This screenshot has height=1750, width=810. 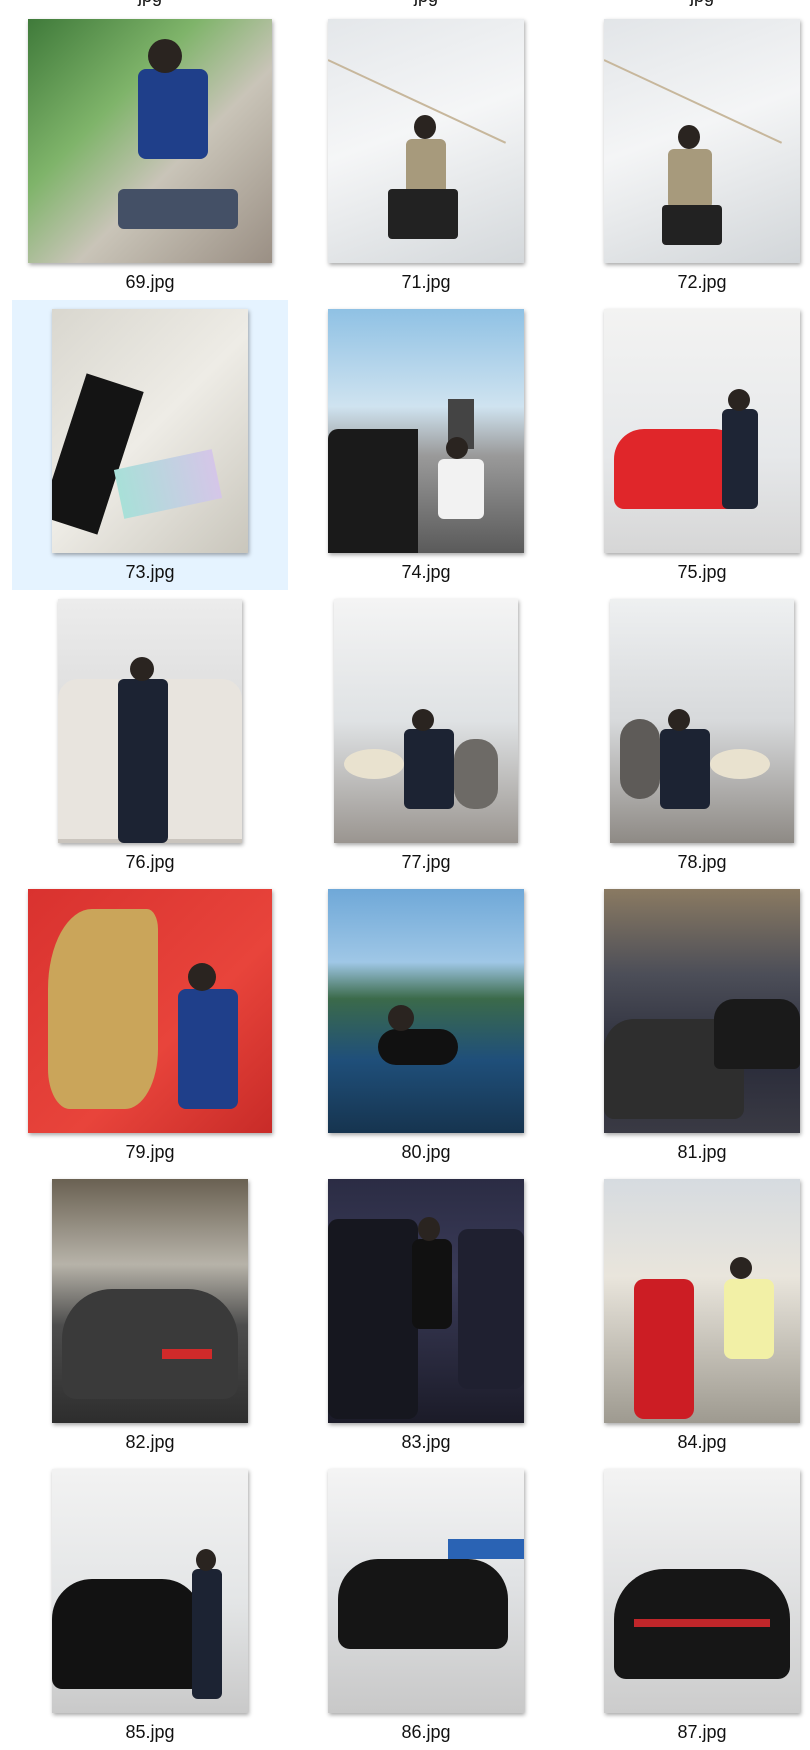 What do you see at coordinates (702, 1442) in the screenshot?
I see `file-name: 84.jpg` at bounding box center [702, 1442].